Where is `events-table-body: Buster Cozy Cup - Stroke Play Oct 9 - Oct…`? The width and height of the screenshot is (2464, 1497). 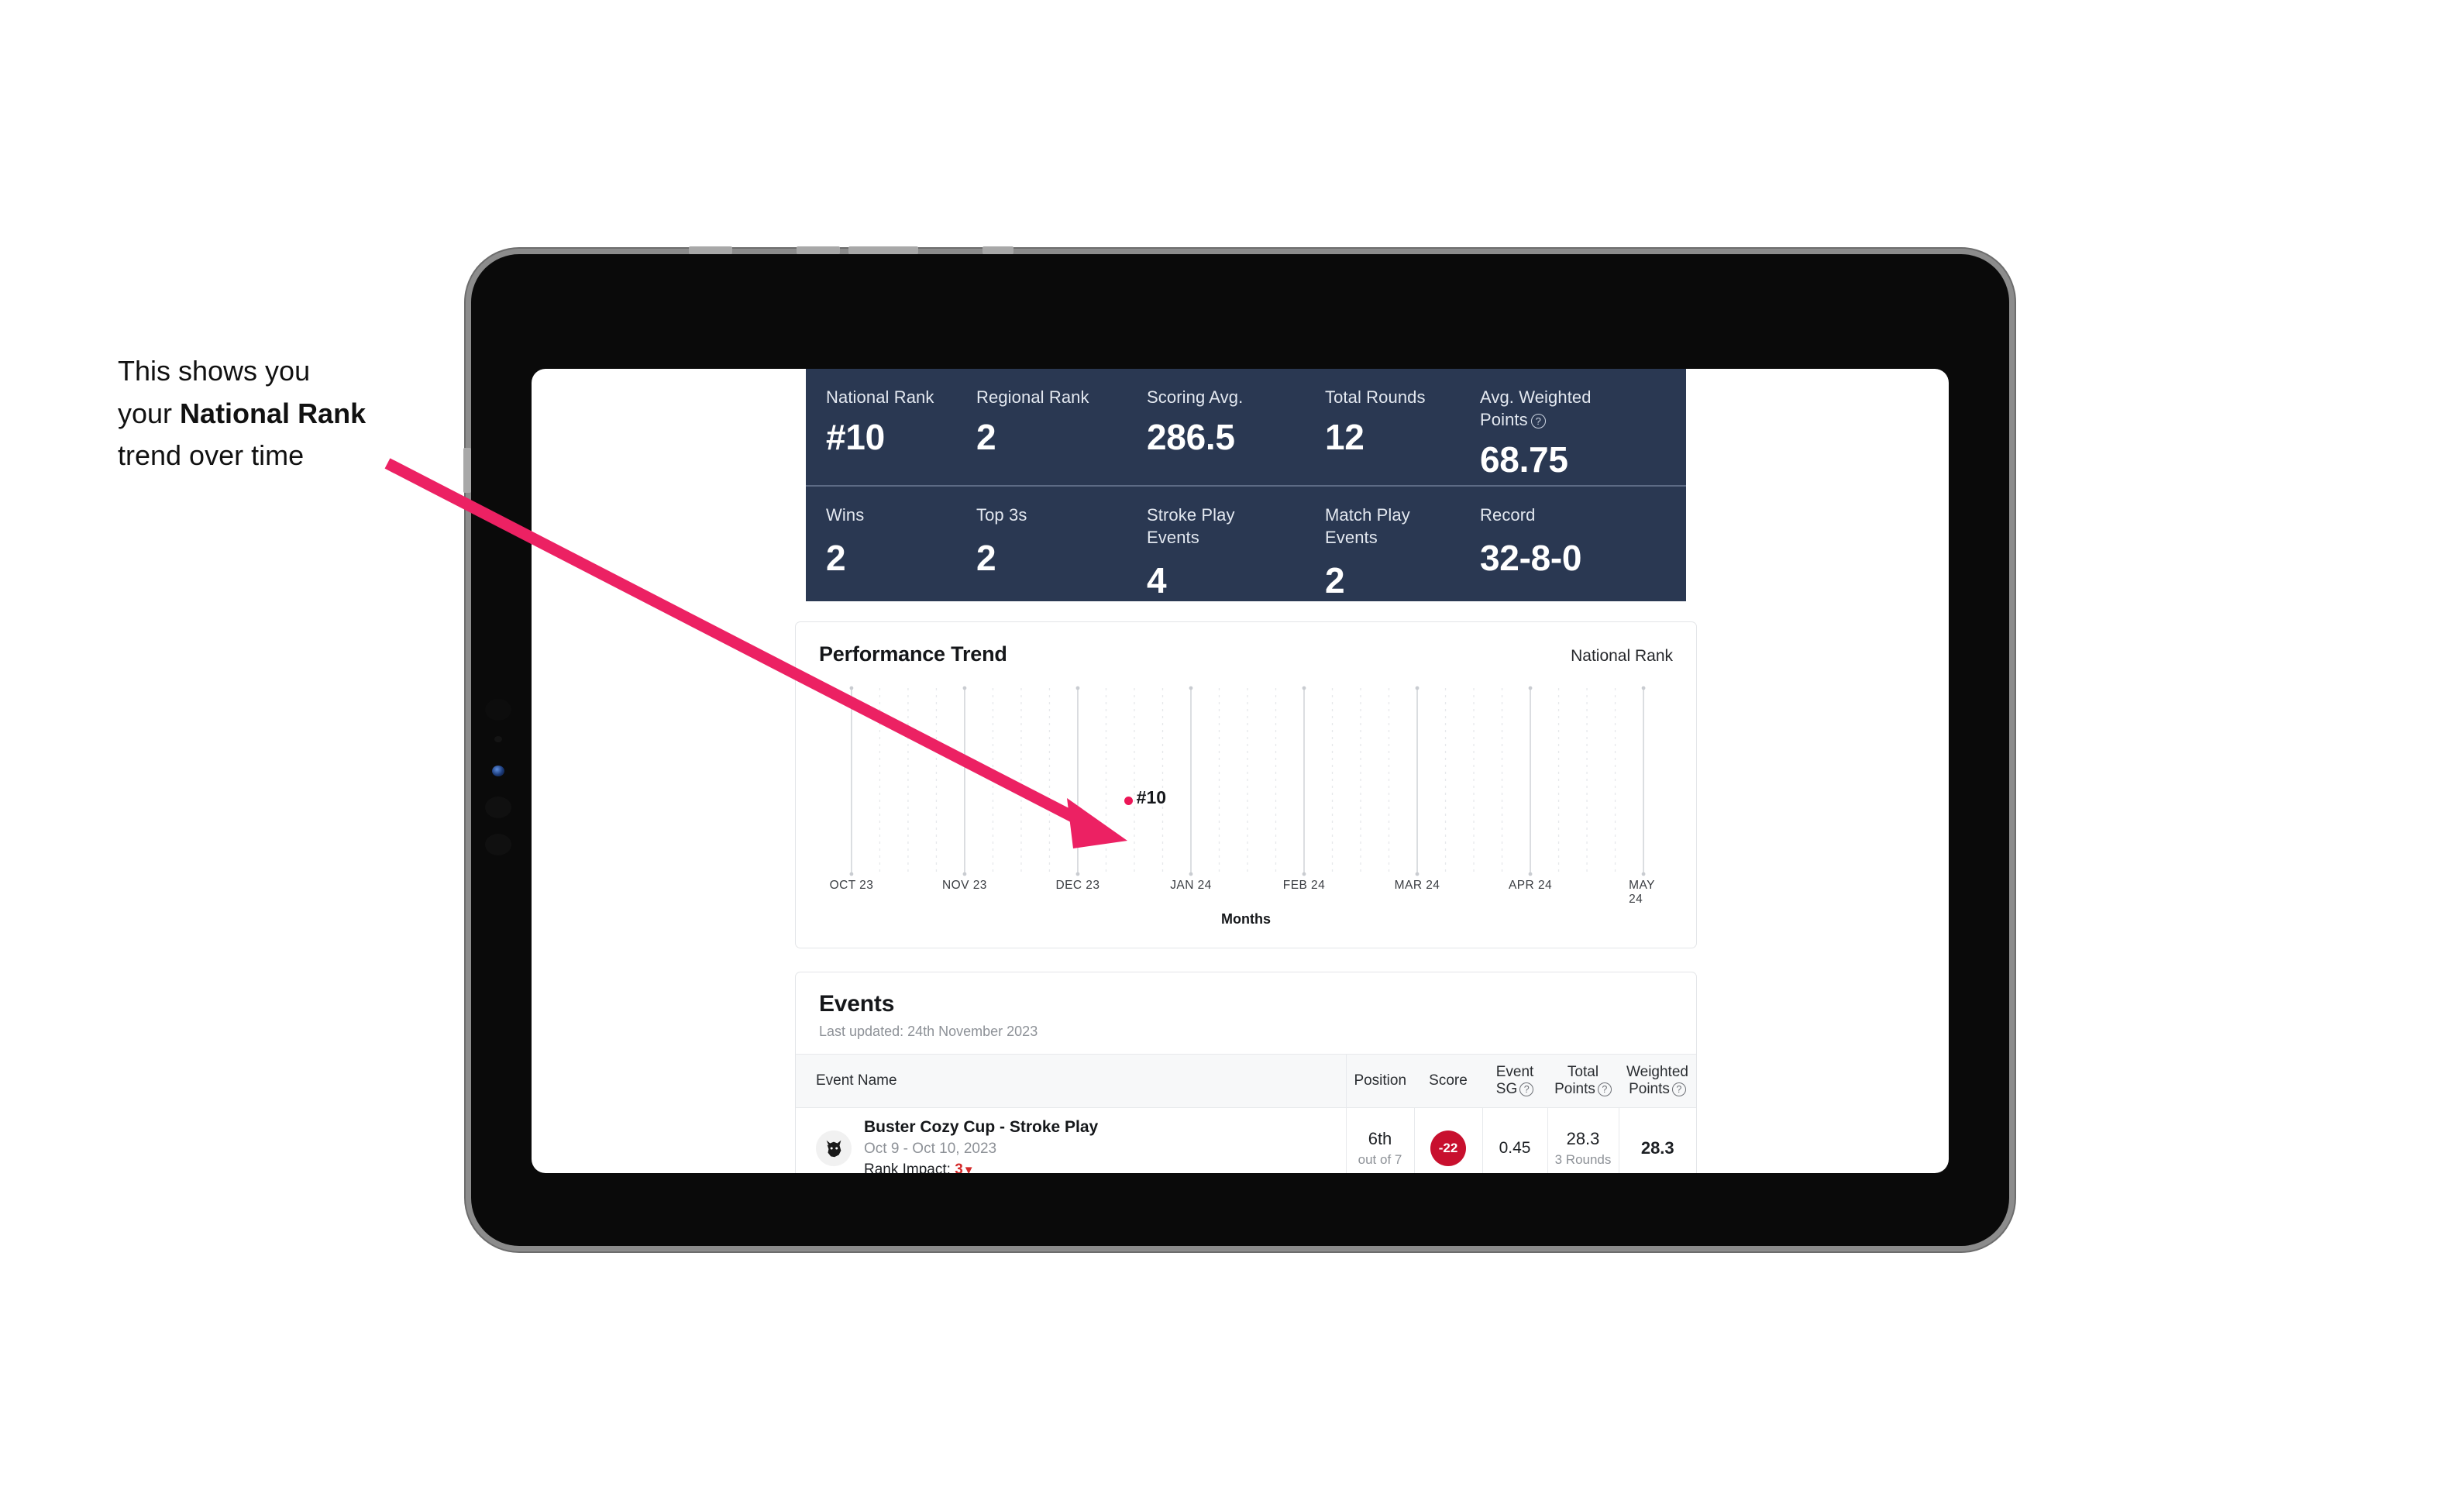
events-table-body: Buster Cozy Cup - Stroke Play Oct 9 - Oct… is located at coordinates (1246, 1140).